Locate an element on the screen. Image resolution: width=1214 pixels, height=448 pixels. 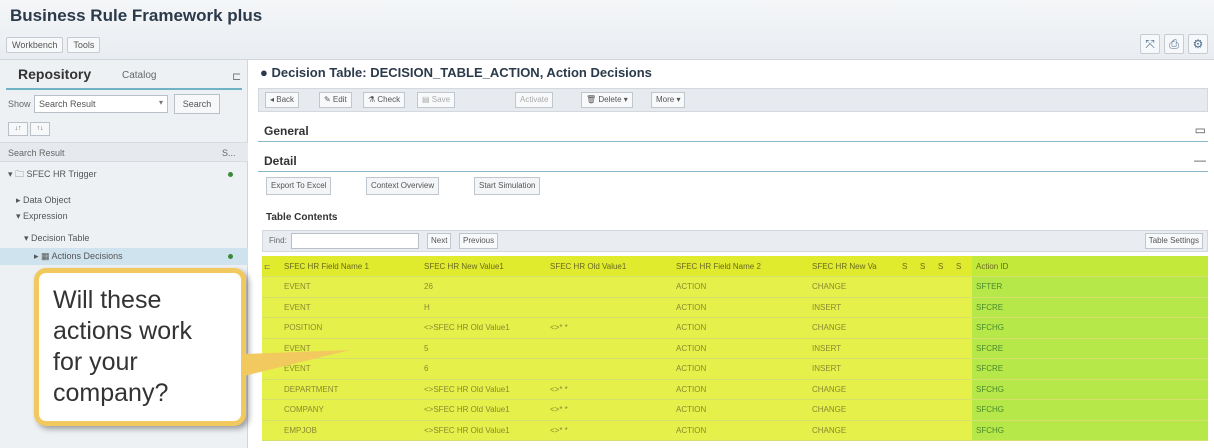
previous-button: Previous is located at coordinates (479, 241).